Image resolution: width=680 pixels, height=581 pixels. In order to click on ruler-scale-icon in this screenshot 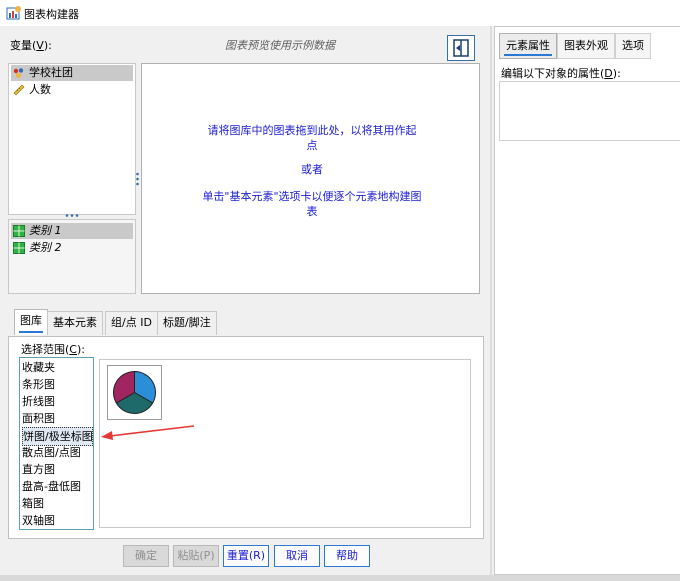, I will do `click(19, 90)`.